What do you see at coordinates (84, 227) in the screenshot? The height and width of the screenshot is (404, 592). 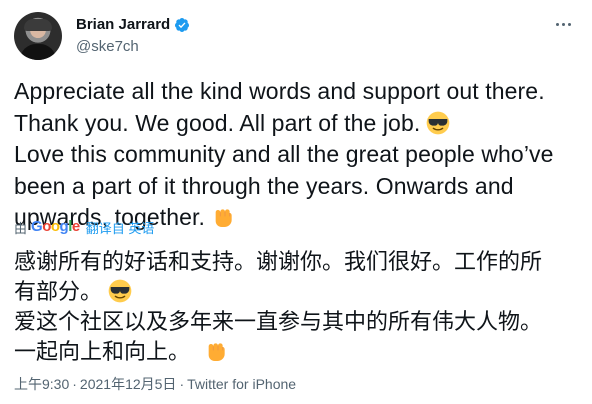 I see `translation-attribution: 由 Google 翻译自 英语` at bounding box center [84, 227].